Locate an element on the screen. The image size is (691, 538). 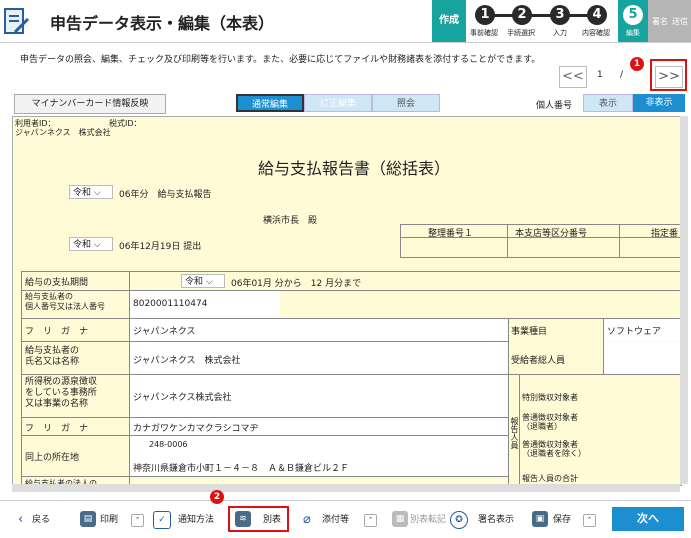
step-3: 3 入力 is located at coordinates (560, 21).